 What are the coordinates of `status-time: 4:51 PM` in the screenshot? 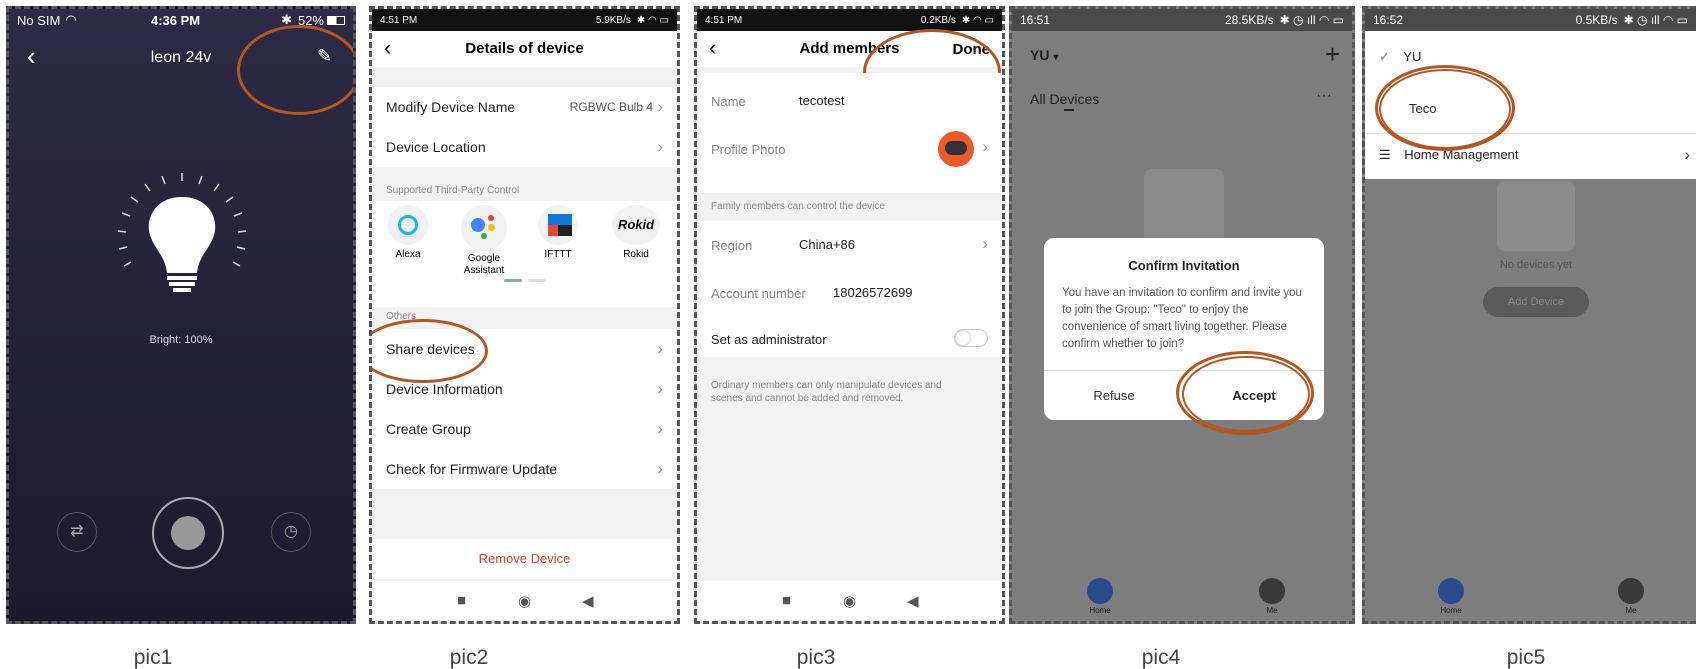 It's located at (399, 20).